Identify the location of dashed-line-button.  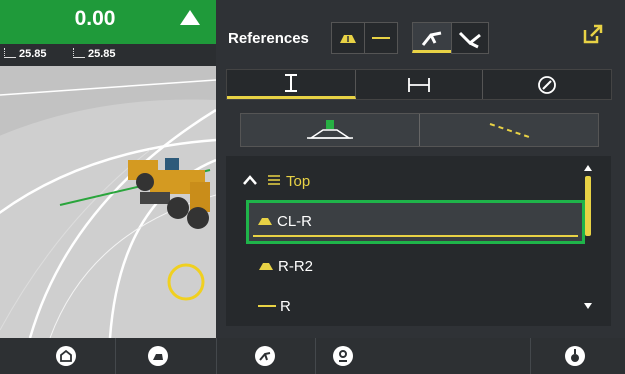
(509, 130).